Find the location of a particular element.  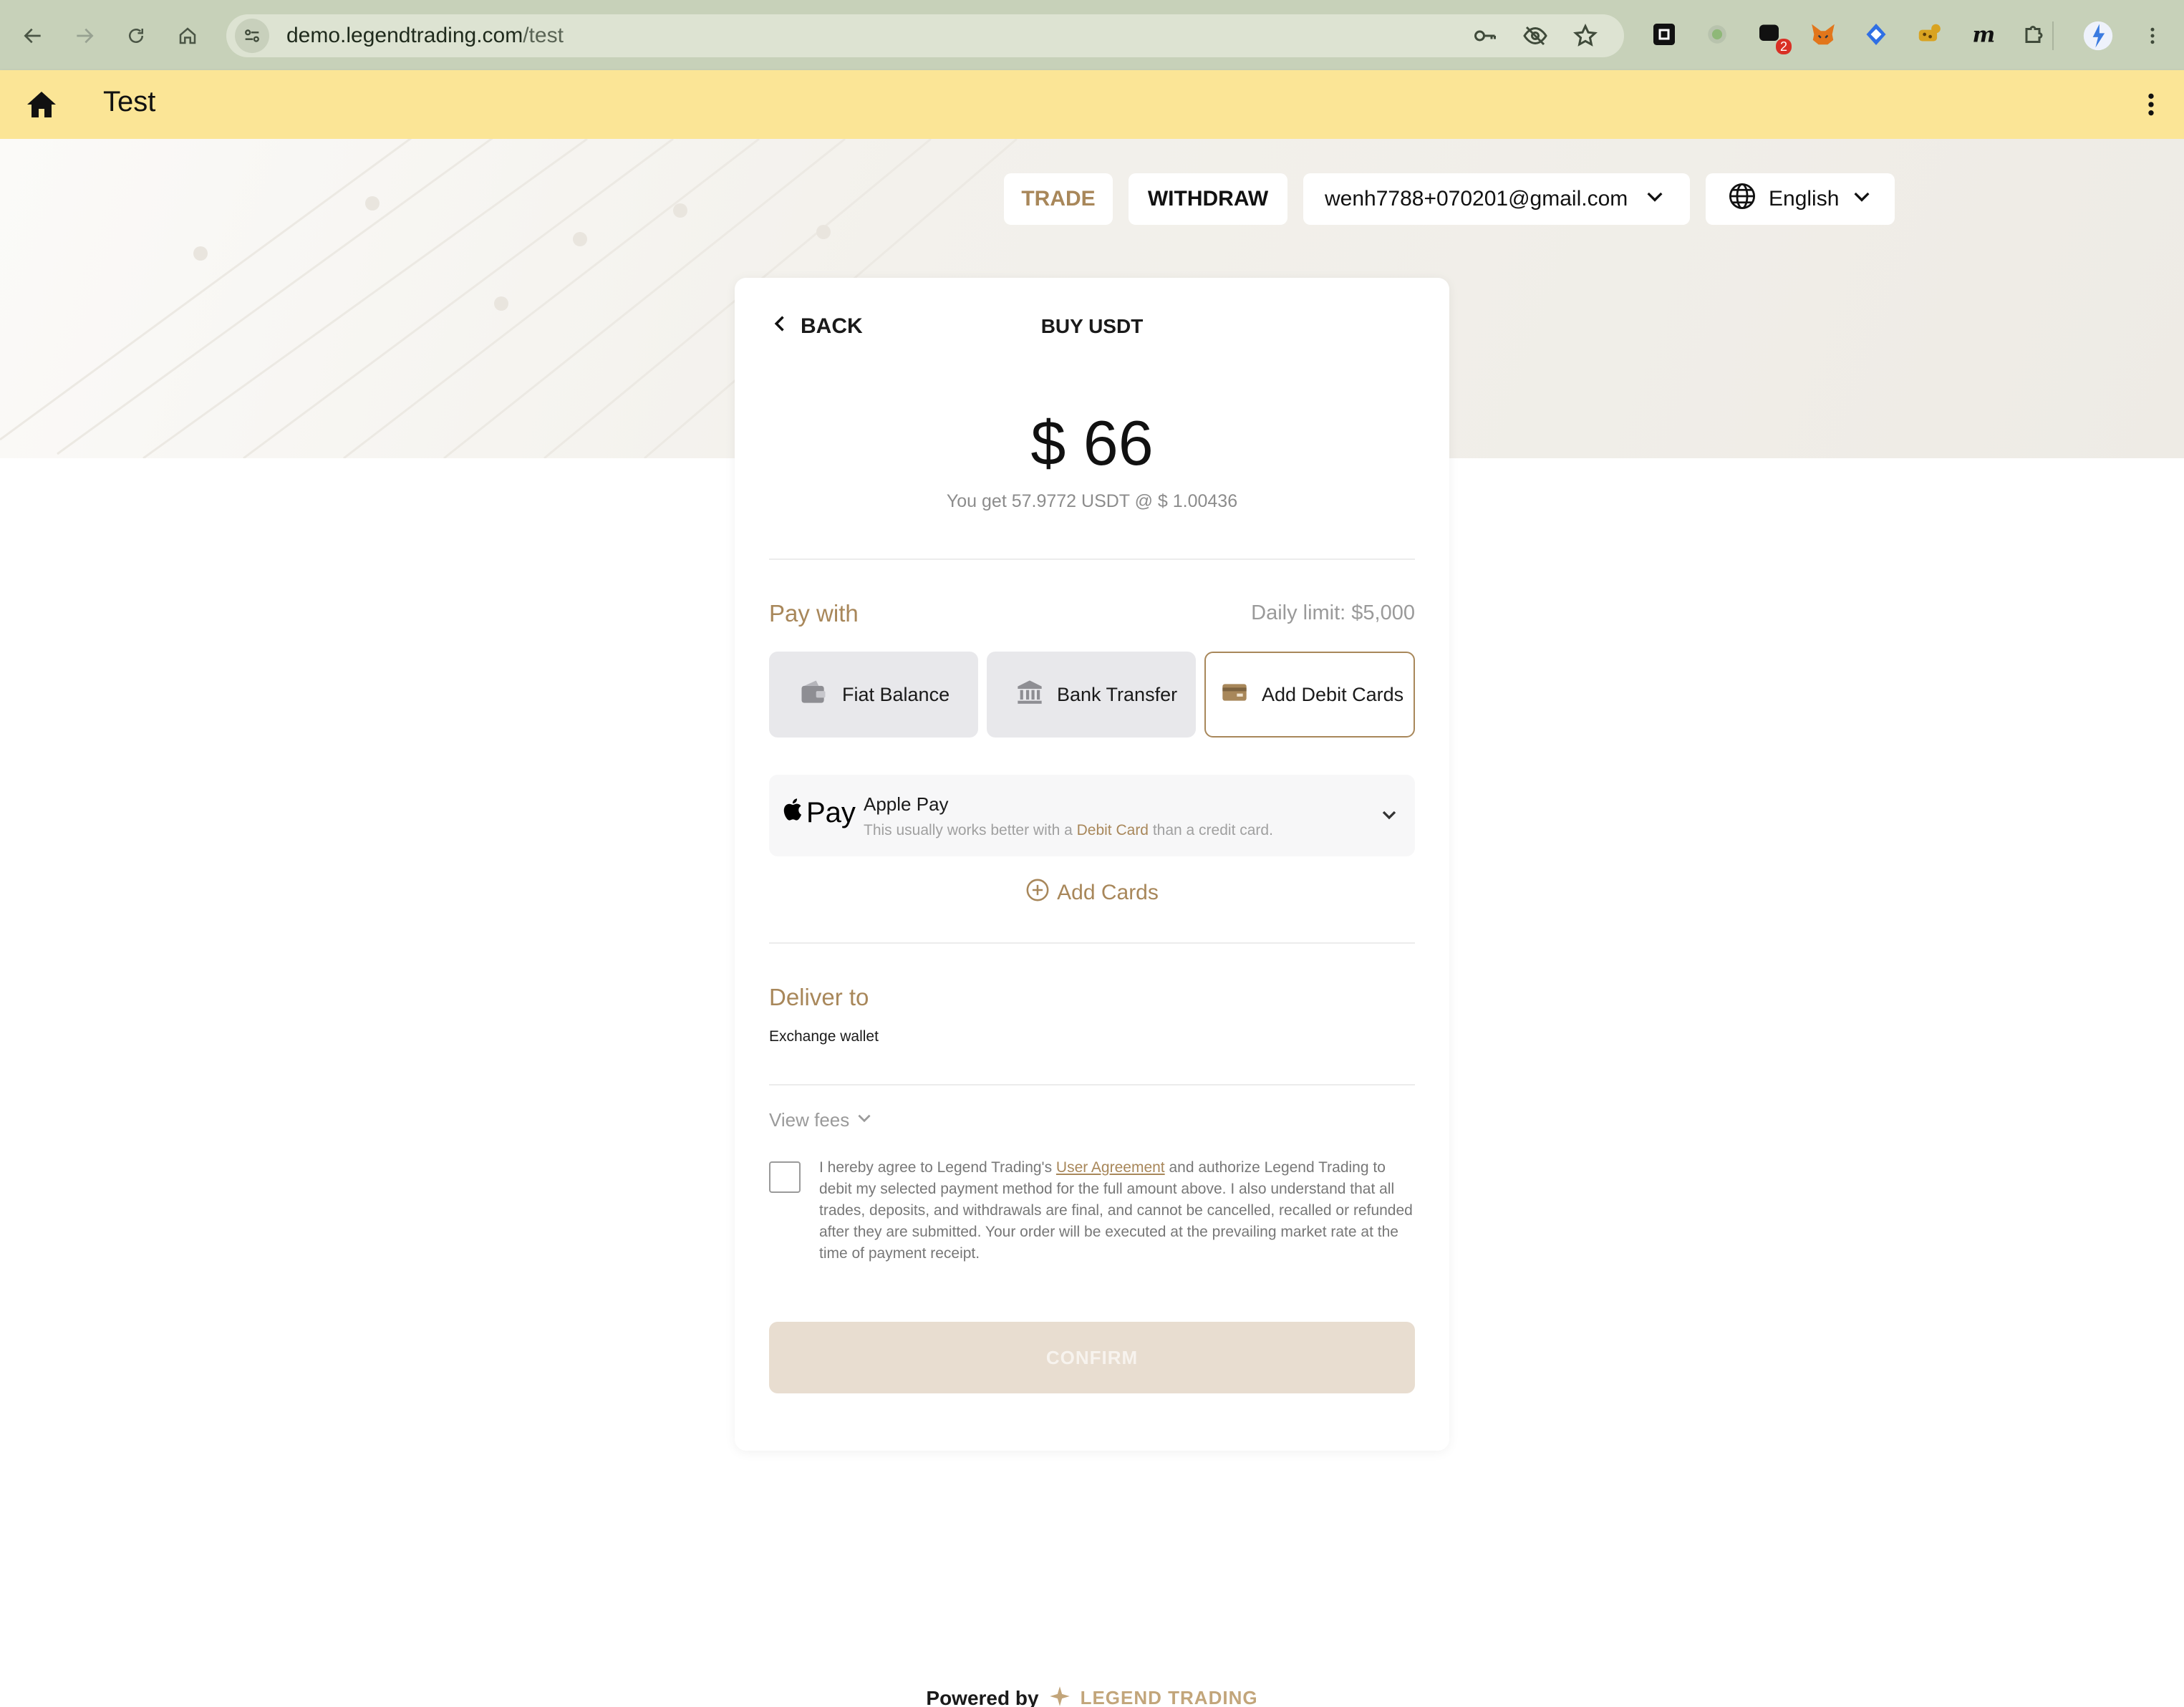

url-text: demo.legendtrading.com/test is located at coordinates (425, 36).